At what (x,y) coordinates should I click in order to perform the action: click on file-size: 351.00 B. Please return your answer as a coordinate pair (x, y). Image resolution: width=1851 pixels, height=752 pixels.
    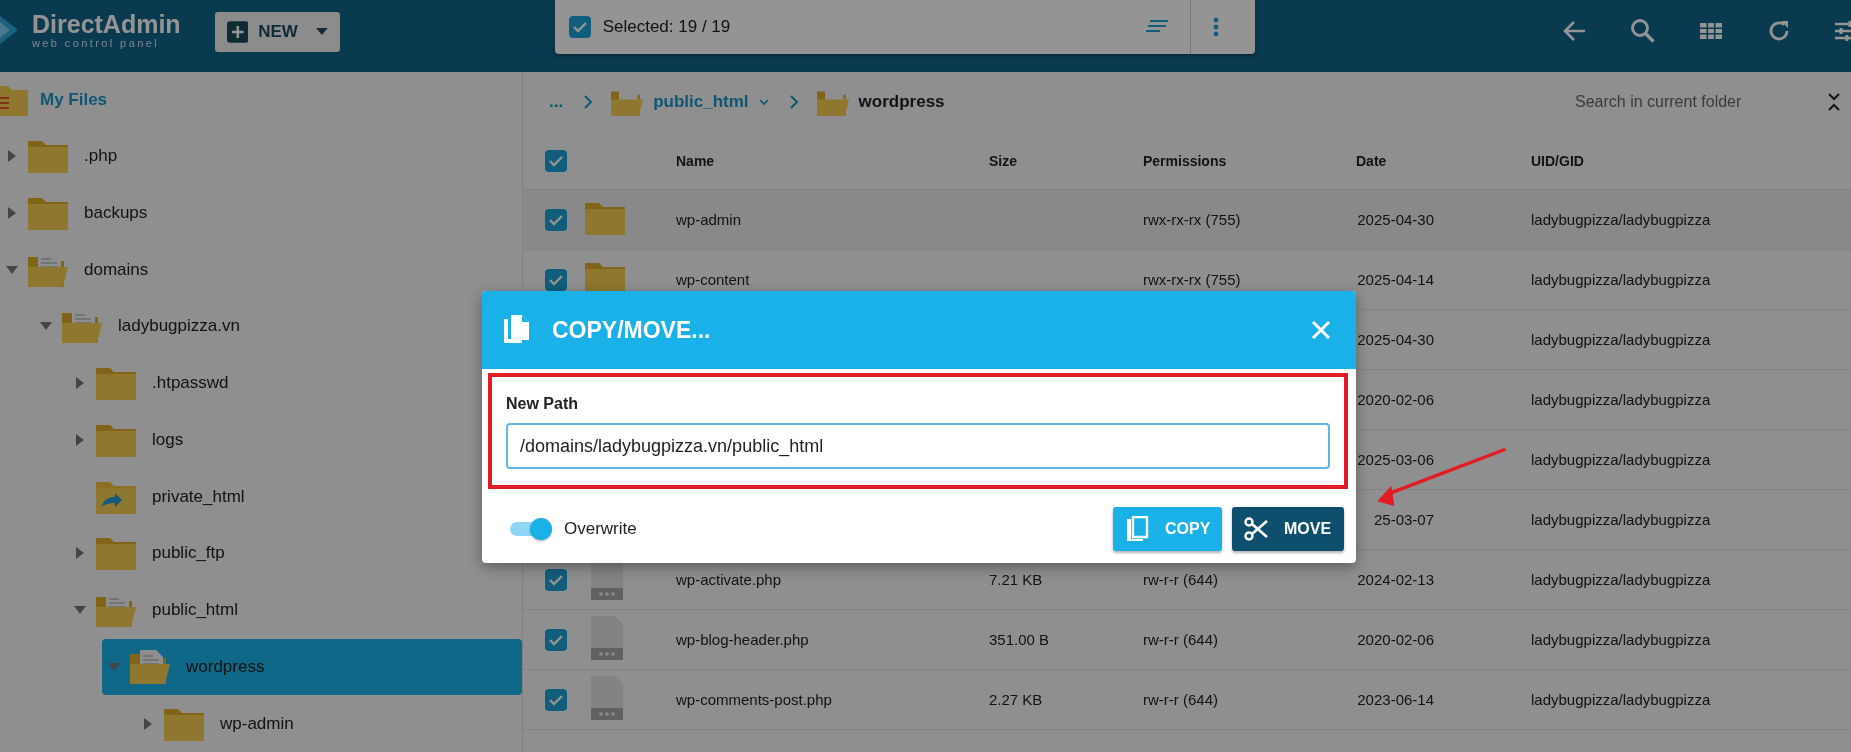
    Looking at the image, I should click on (1020, 639).